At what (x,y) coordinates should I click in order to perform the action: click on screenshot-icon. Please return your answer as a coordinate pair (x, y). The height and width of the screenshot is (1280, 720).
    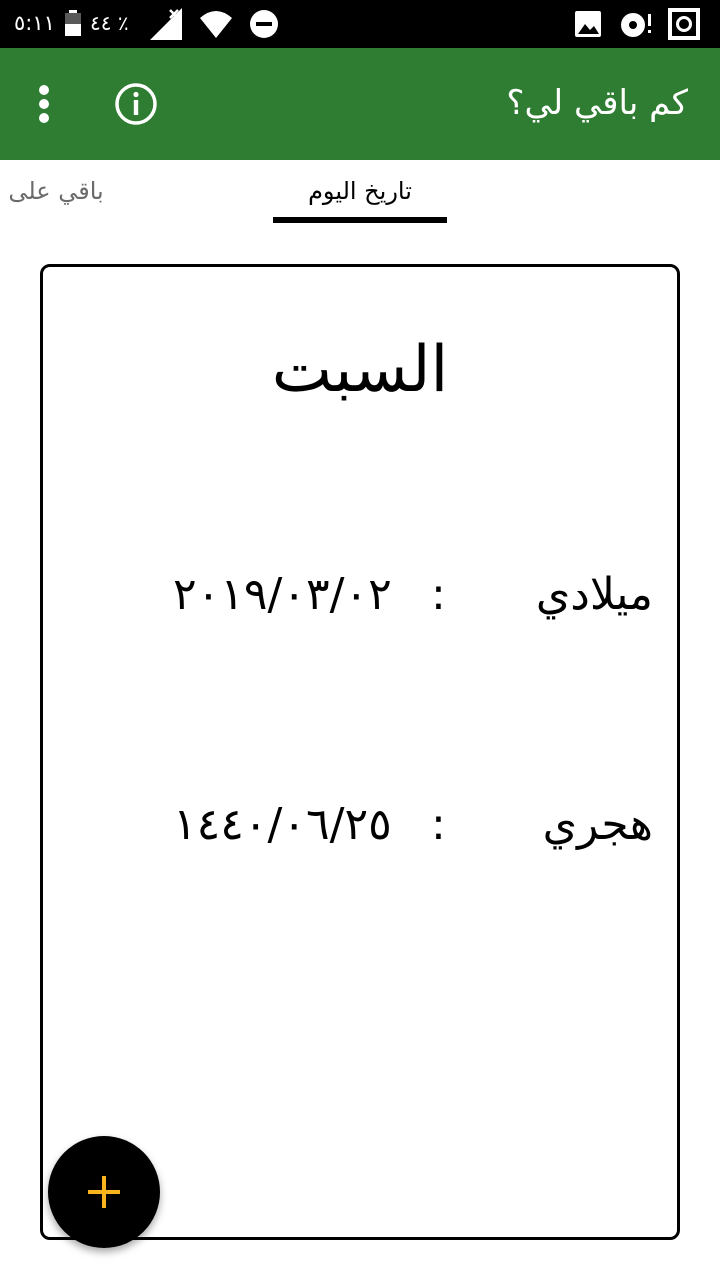
    Looking at the image, I should click on (684, 24).